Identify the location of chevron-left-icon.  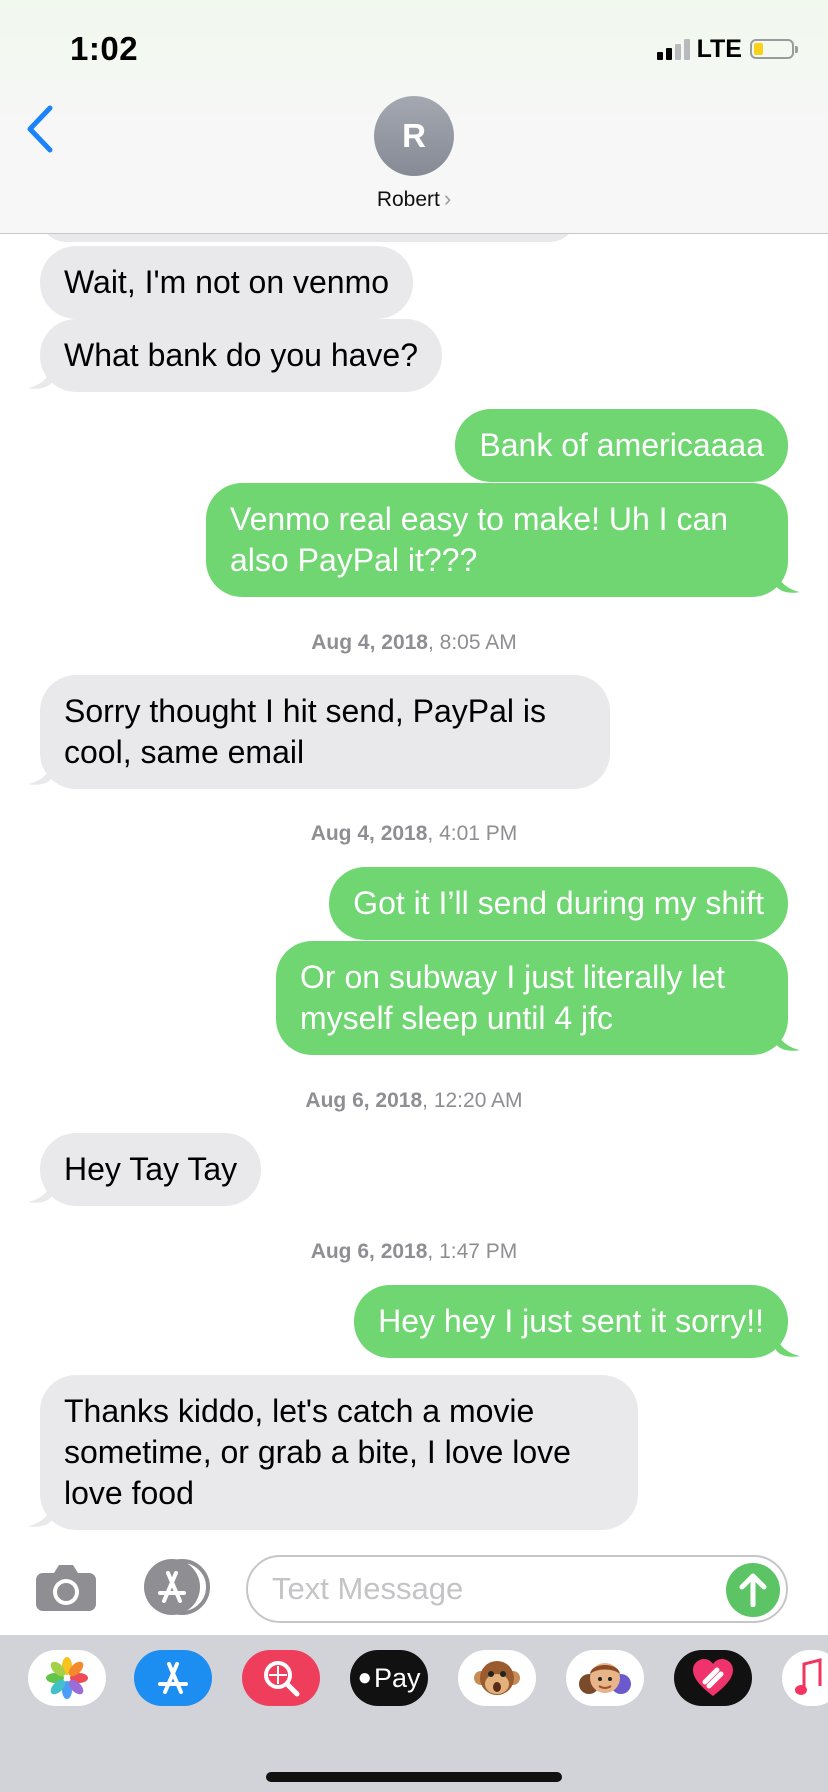
(40, 129).